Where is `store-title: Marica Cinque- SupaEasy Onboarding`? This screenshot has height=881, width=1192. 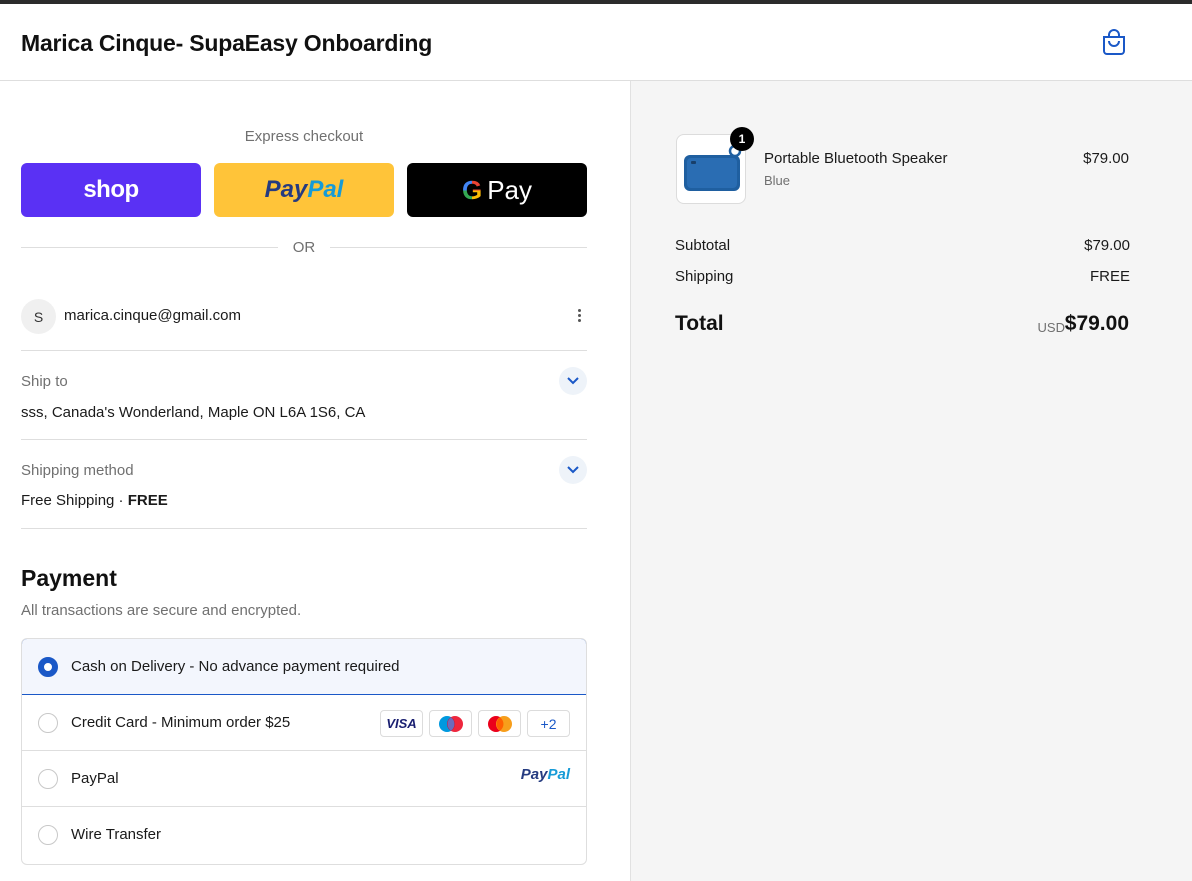
store-title: Marica Cinque- SupaEasy Onboarding is located at coordinates (226, 43).